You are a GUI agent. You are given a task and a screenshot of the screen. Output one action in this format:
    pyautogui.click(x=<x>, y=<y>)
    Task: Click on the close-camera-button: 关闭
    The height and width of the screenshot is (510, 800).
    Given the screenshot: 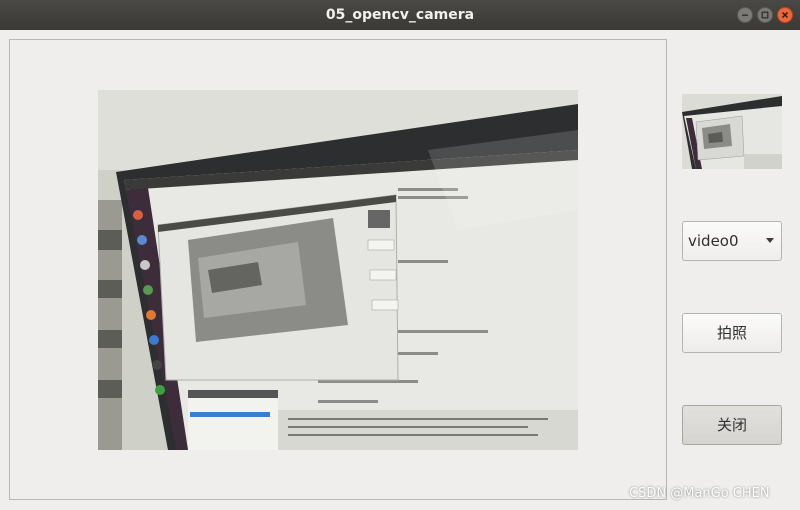 What is the action you would take?
    pyautogui.click(x=732, y=425)
    